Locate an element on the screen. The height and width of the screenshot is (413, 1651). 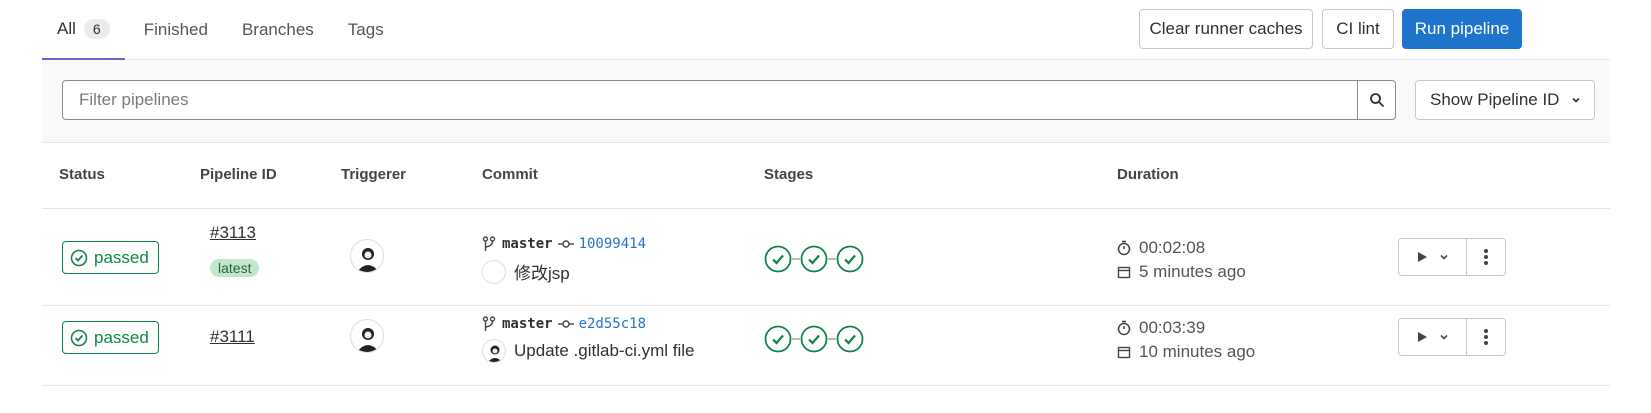
pipeline-id-link: #3111 is located at coordinates (232, 337).